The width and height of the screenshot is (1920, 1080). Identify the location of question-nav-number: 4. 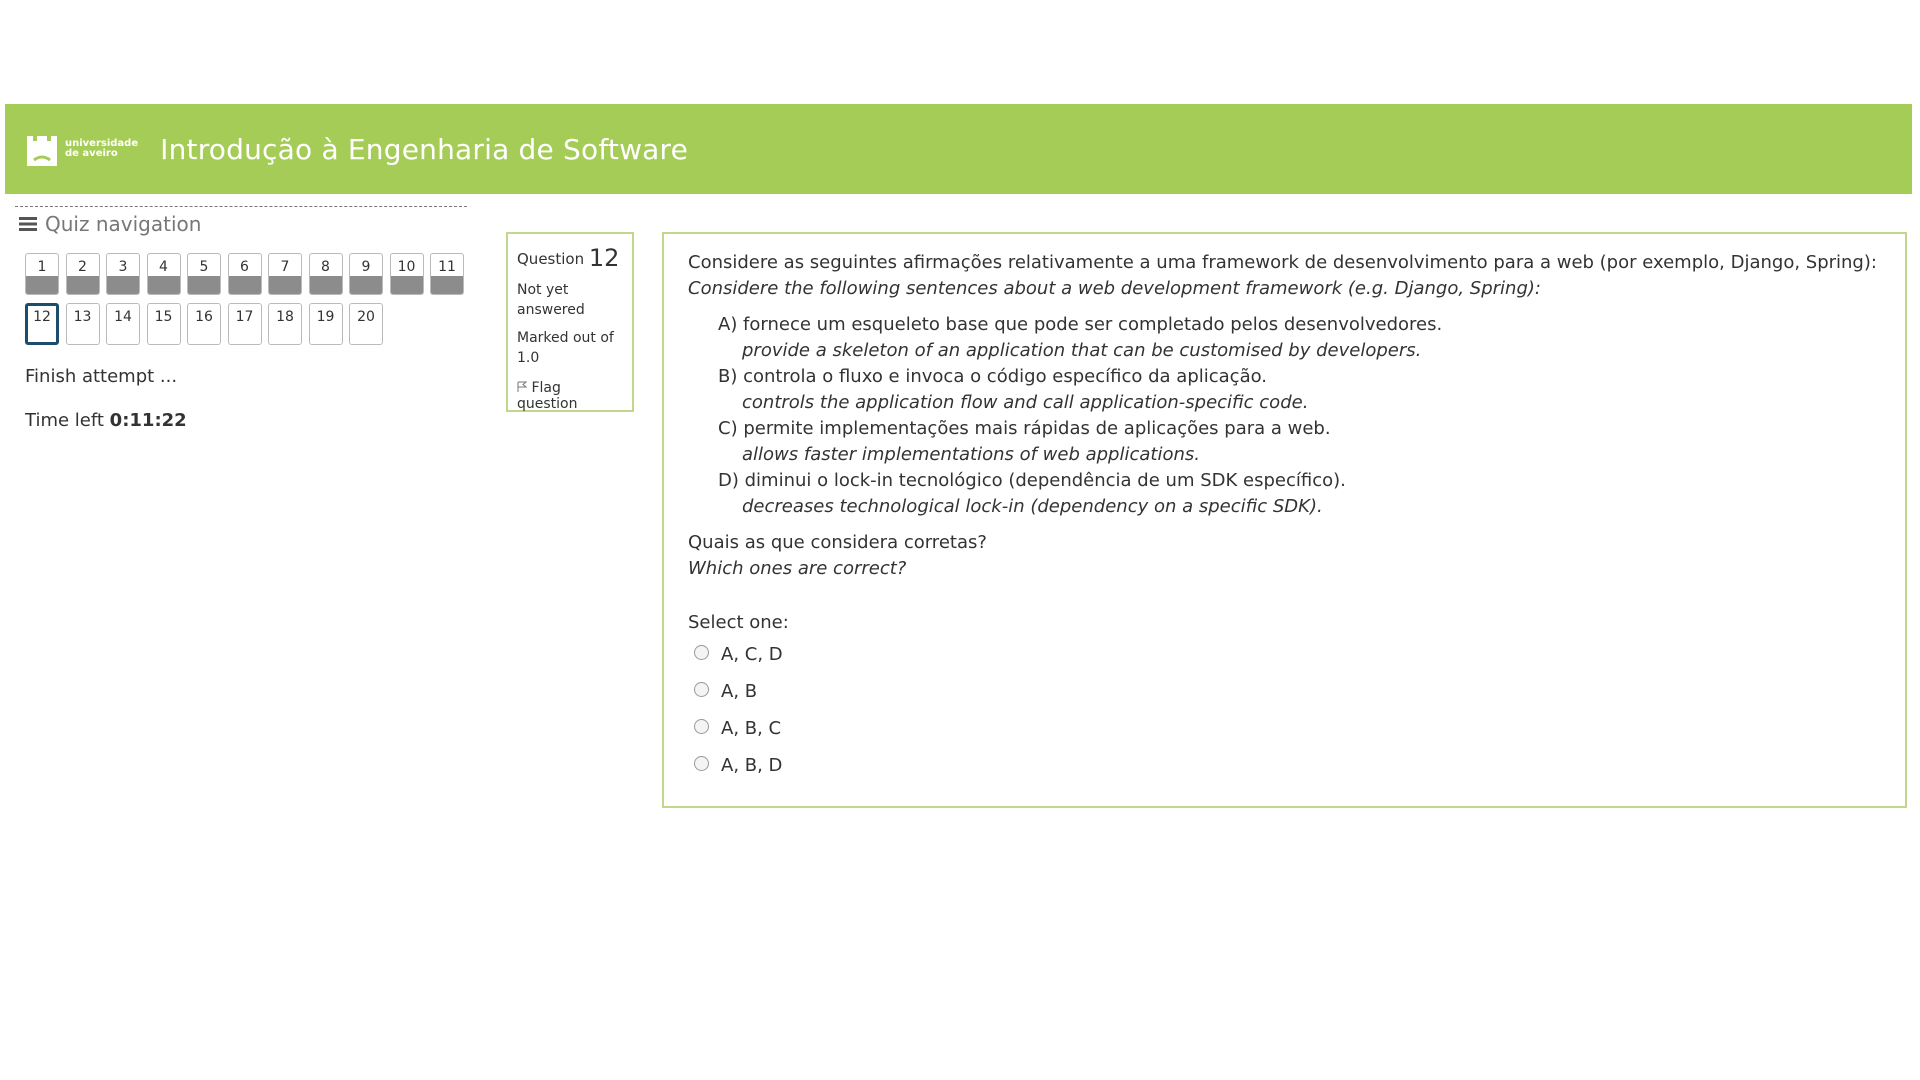
(163, 267).